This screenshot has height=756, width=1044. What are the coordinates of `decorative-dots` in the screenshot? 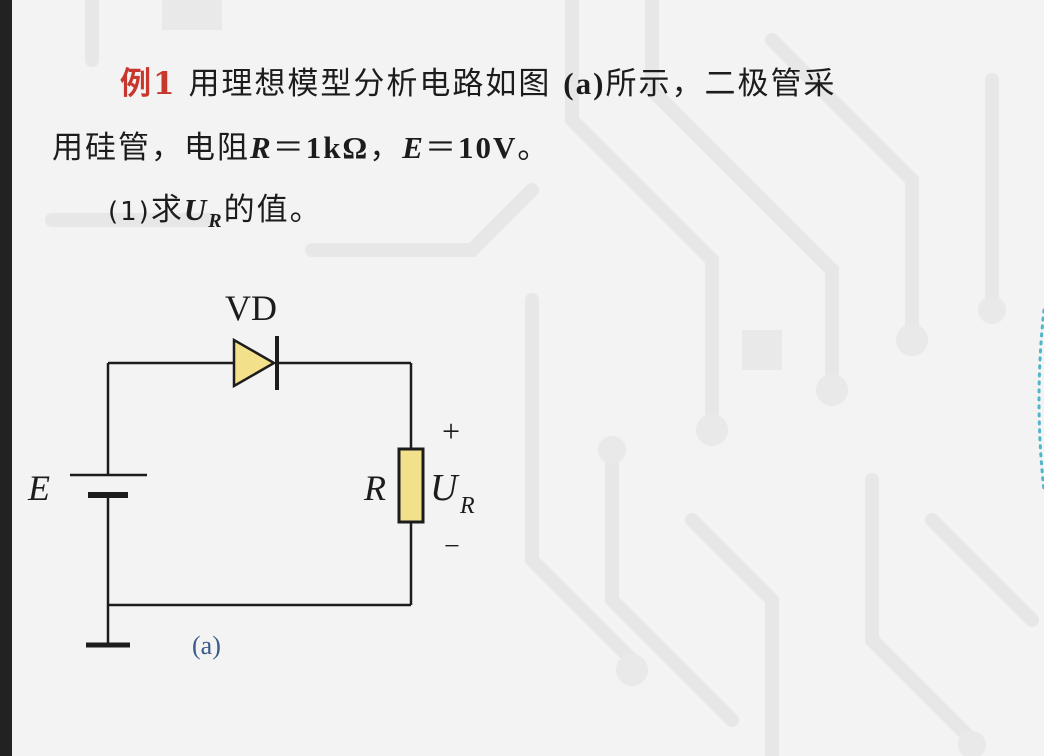 It's located at (1040, 400).